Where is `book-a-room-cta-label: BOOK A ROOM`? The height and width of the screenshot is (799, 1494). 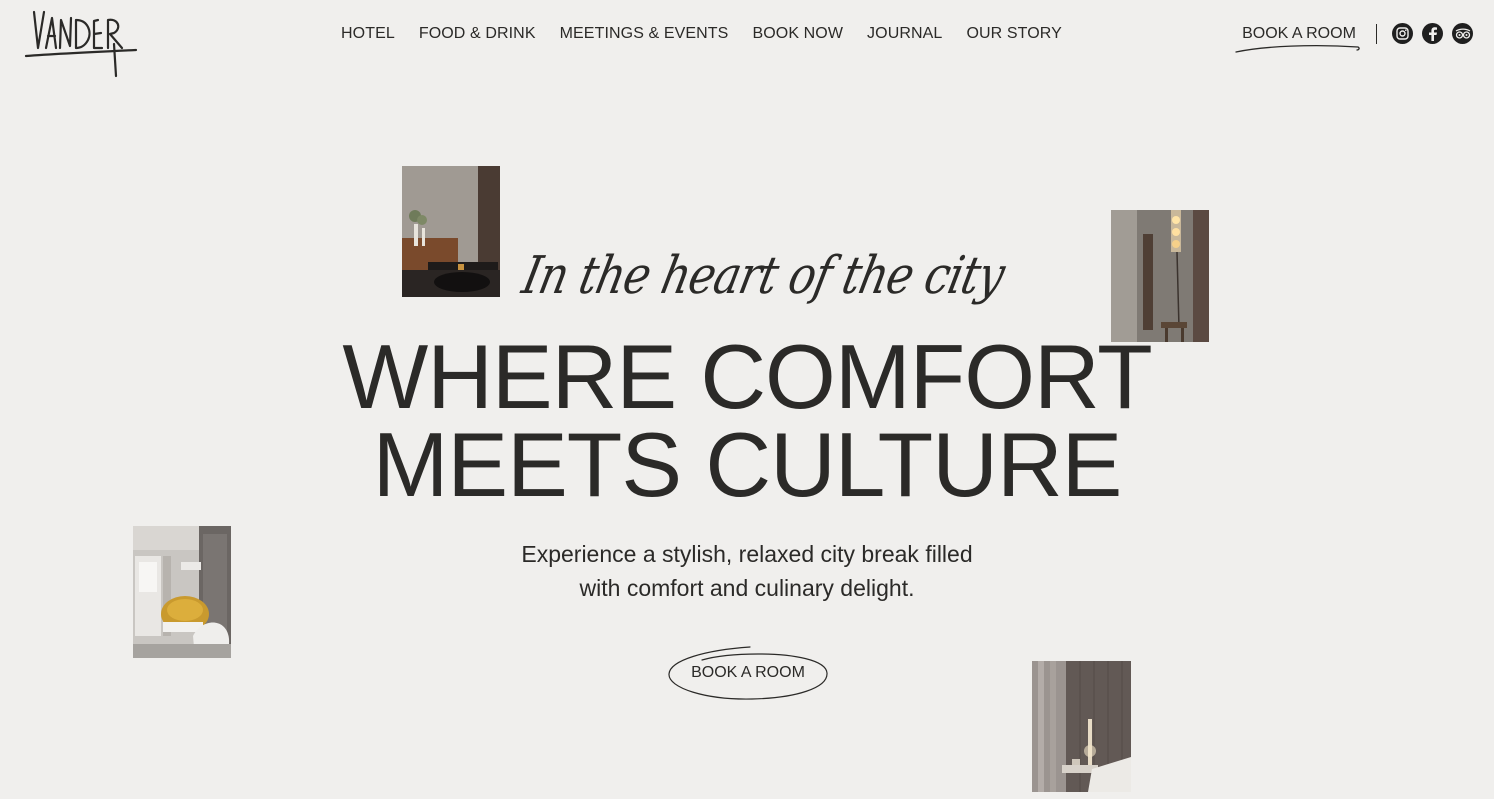
book-a-room-cta-label: BOOK A ROOM is located at coordinates (748, 672).